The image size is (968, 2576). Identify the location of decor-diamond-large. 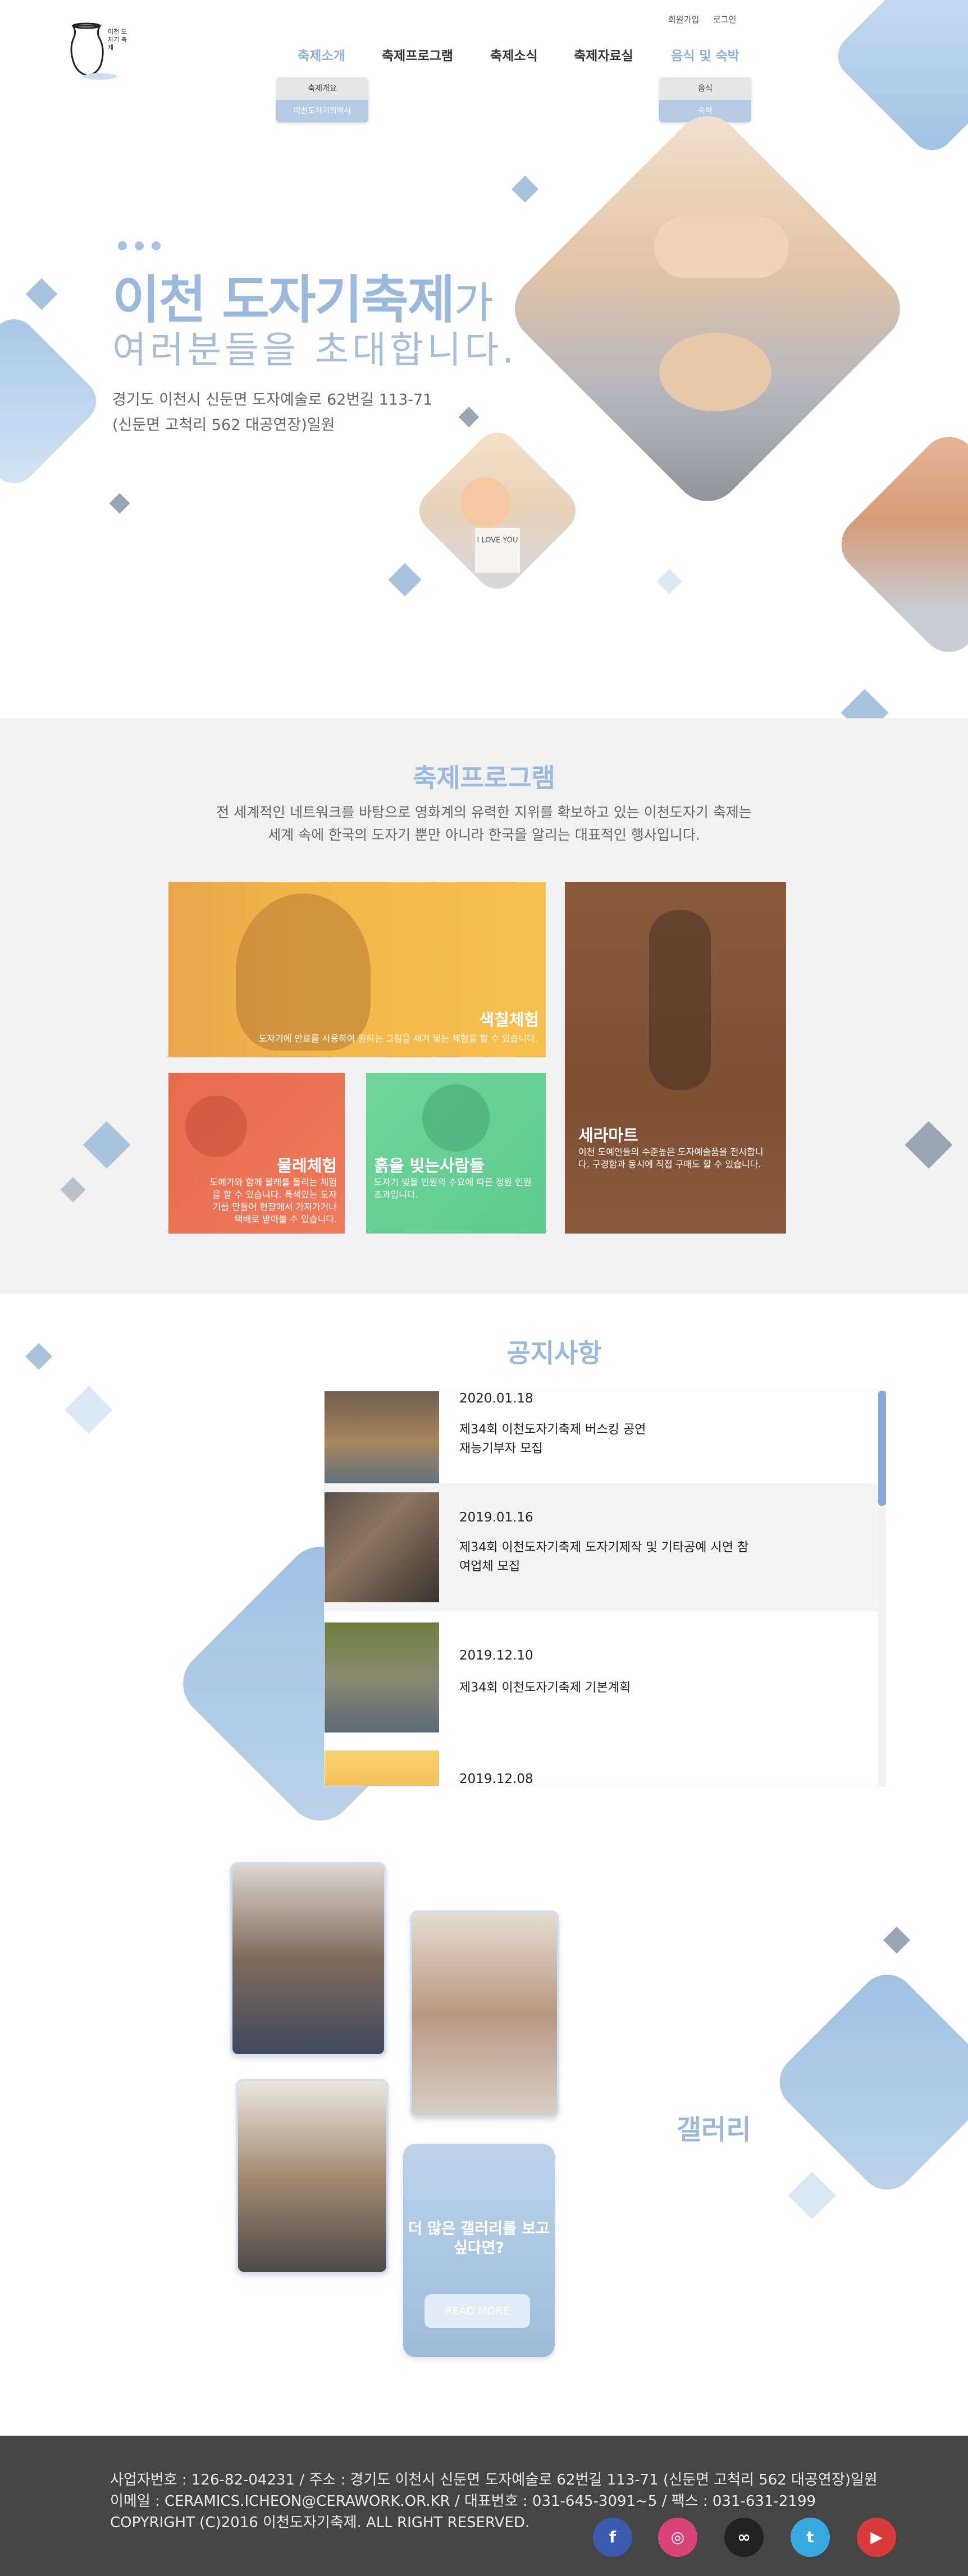
(868, 2082).